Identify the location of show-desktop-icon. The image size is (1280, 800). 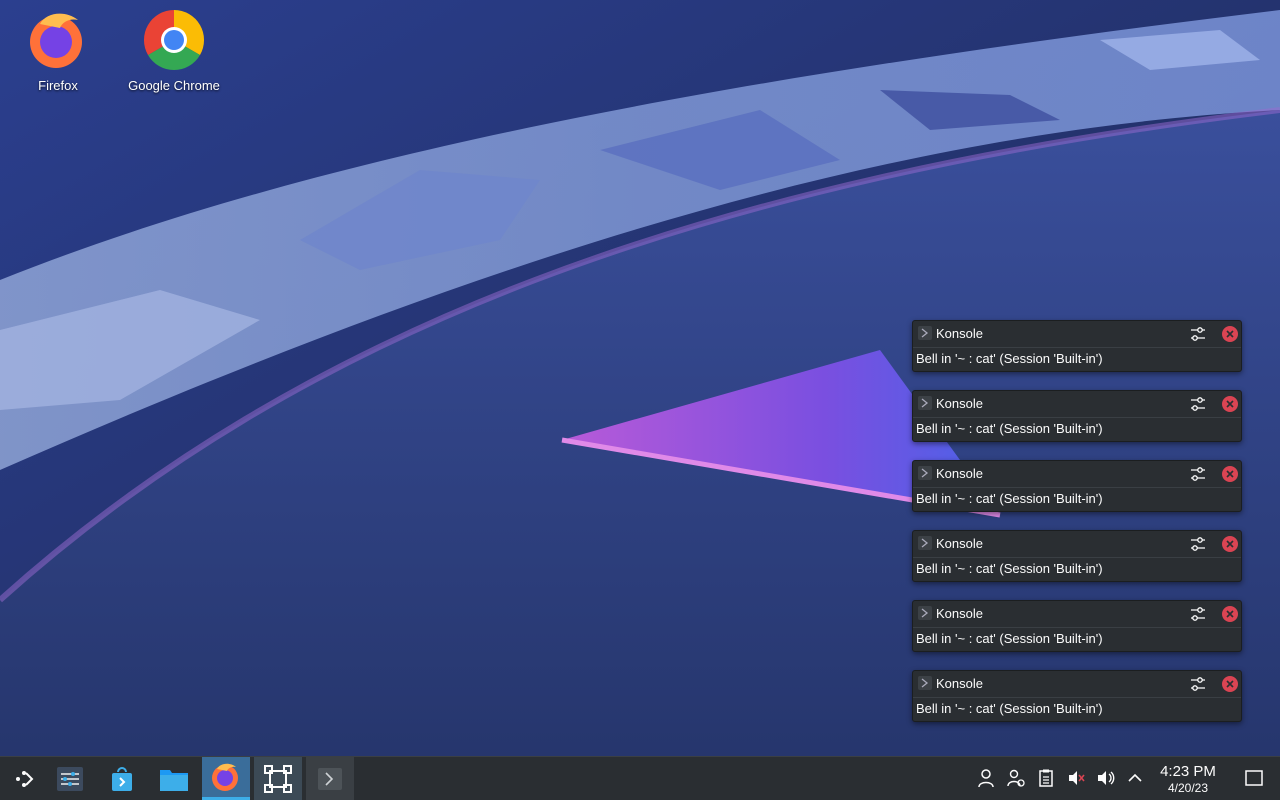
(1254, 778).